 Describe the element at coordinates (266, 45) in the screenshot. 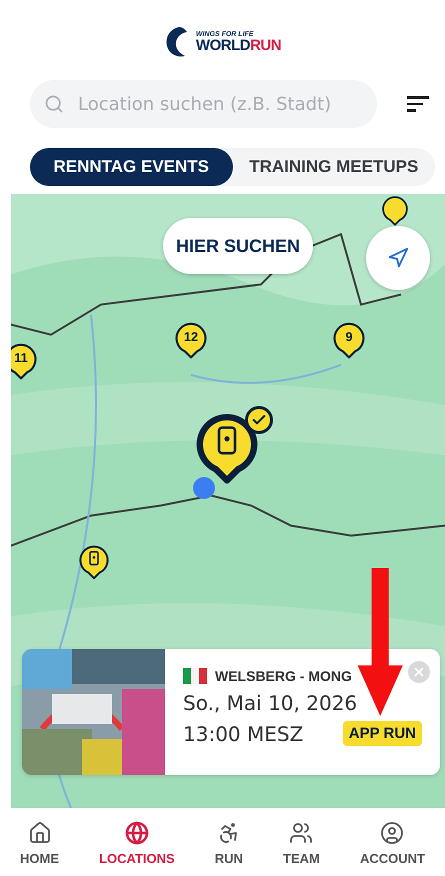

I see `logo-run: RUN` at that location.